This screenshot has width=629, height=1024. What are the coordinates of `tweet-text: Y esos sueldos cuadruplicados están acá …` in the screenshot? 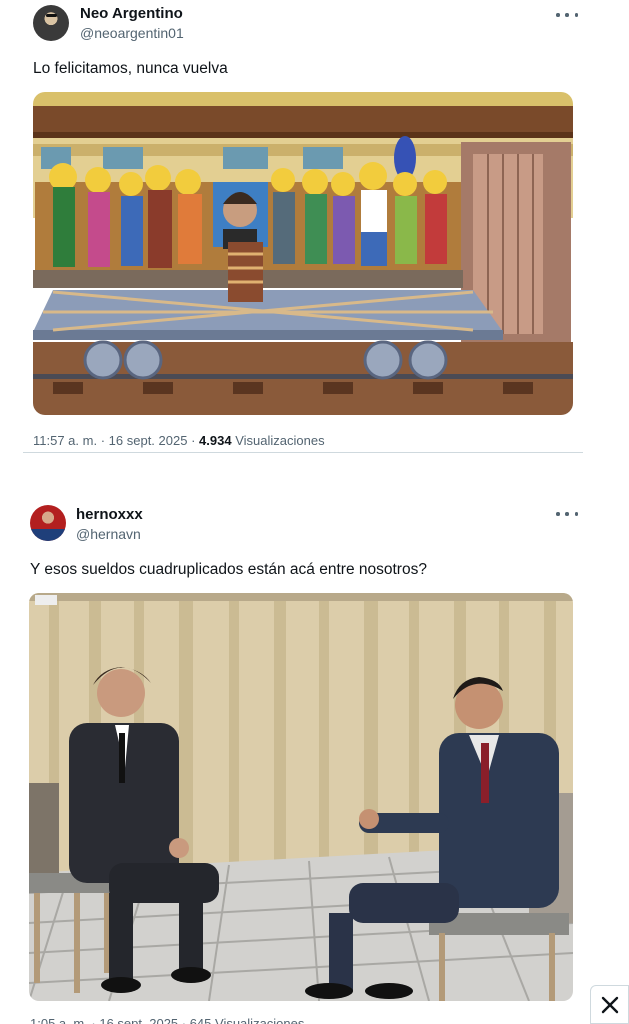 It's located at (228, 569).